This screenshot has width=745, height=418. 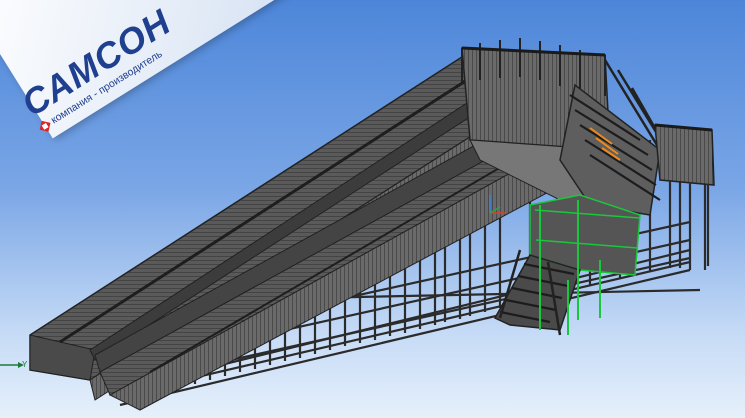 What do you see at coordinates (12, 365) in the screenshot?
I see `origin-axis-marker` at bounding box center [12, 365].